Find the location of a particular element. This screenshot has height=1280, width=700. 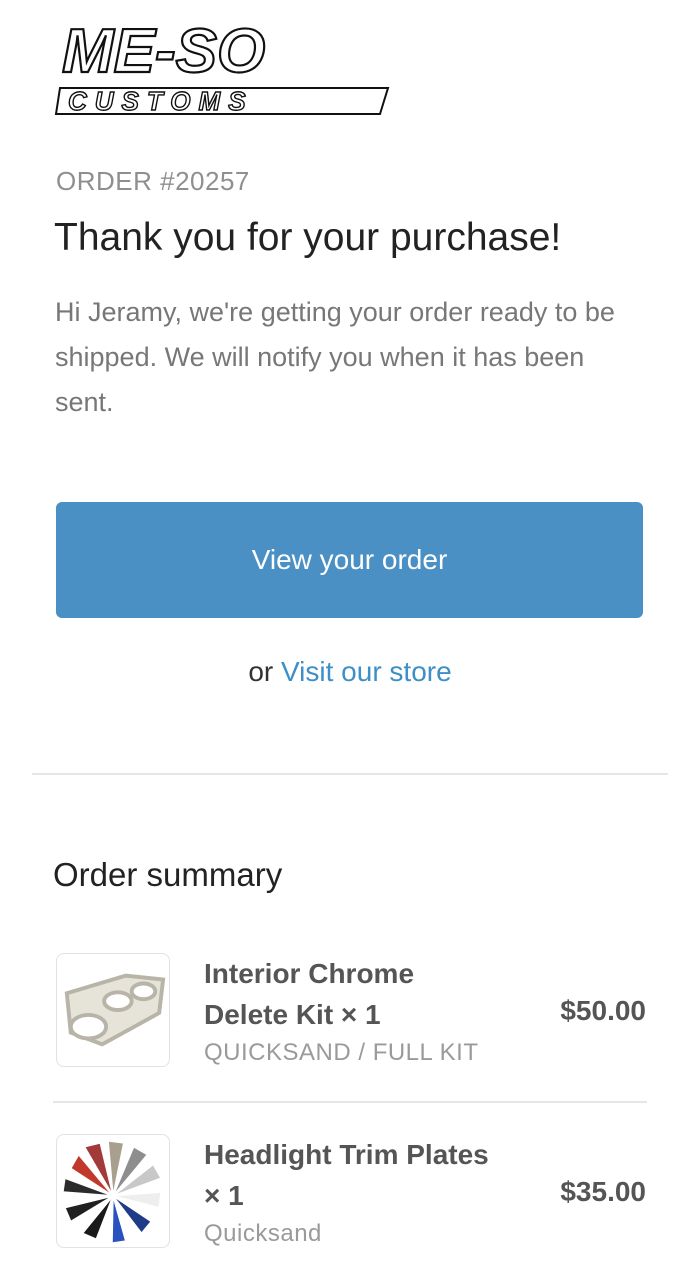

item-divider is located at coordinates (350, 1102).